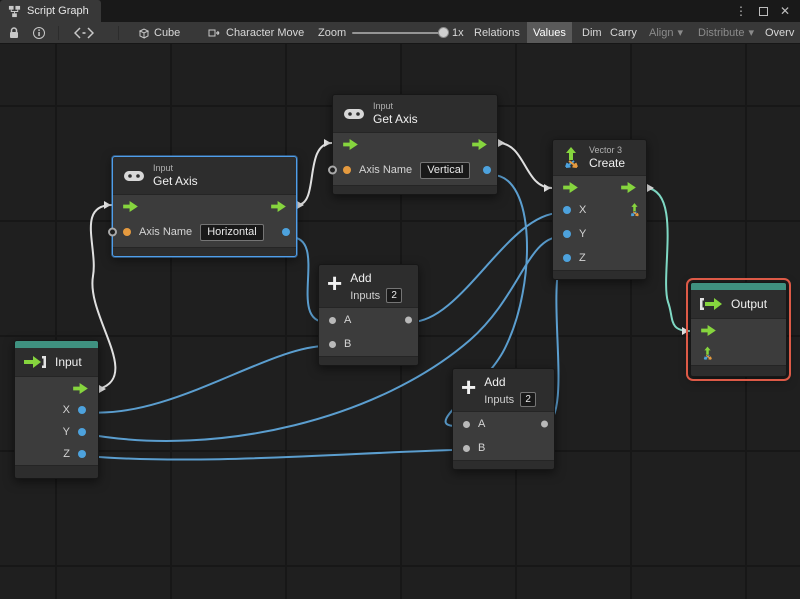 This screenshot has height=599, width=800. Describe the element at coordinates (82, 410) in the screenshot. I see `x-output-port` at that location.